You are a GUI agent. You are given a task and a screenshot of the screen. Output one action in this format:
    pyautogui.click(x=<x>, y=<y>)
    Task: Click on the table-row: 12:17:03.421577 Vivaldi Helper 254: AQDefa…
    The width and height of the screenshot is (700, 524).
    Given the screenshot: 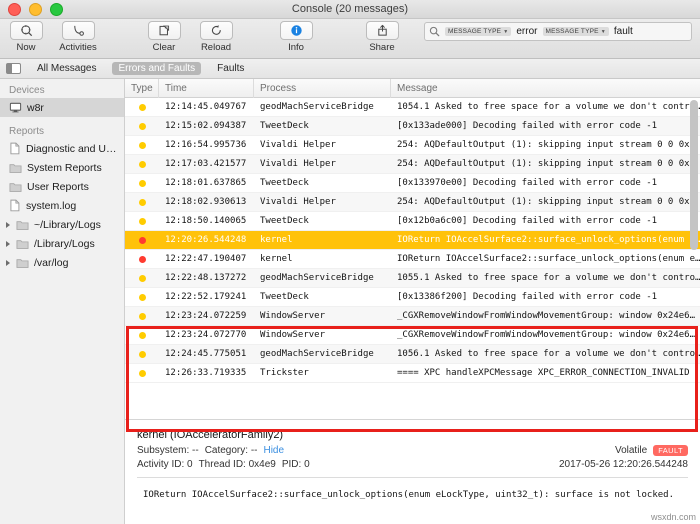 What is the action you would take?
    pyautogui.click(x=412, y=164)
    